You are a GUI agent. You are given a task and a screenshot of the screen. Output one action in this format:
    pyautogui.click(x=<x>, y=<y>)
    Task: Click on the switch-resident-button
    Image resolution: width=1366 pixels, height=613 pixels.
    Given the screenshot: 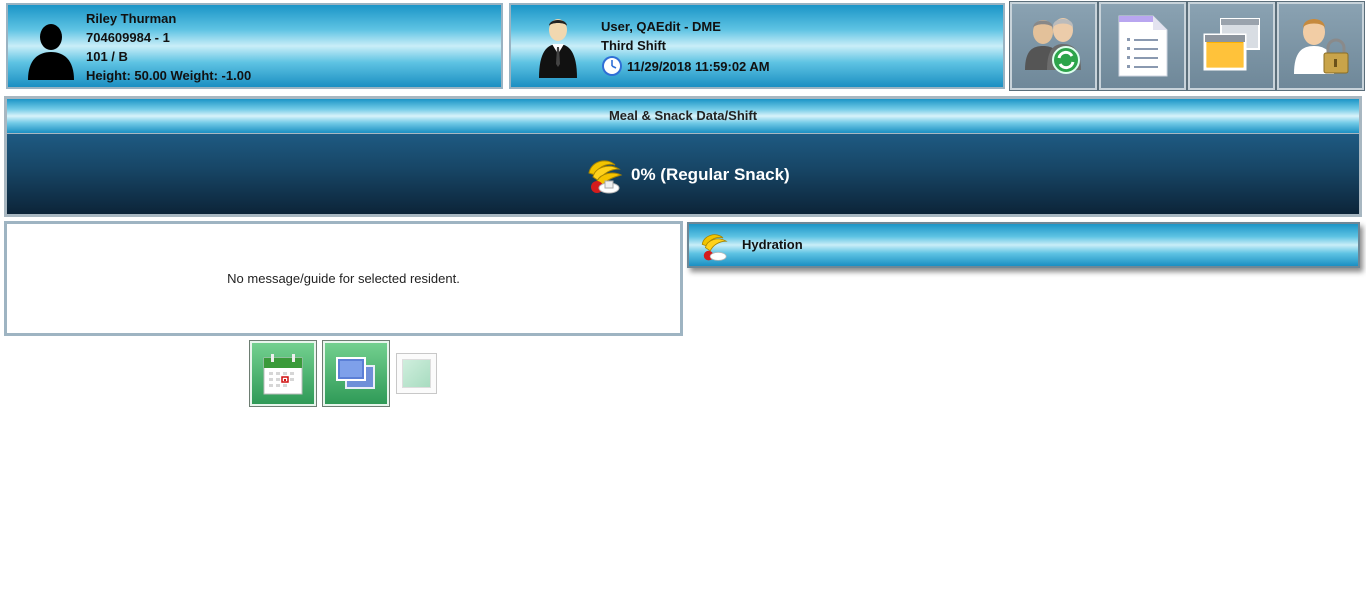 What is the action you would take?
    pyautogui.click(x=1053, y=46)
    